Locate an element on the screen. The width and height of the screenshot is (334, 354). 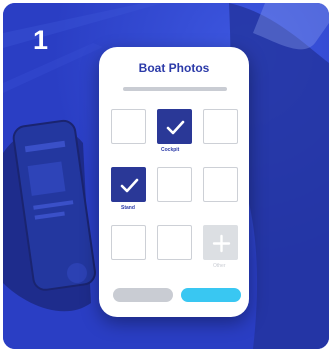
photo-slot-caption: Cockpit is located at coordinates (170, 150).